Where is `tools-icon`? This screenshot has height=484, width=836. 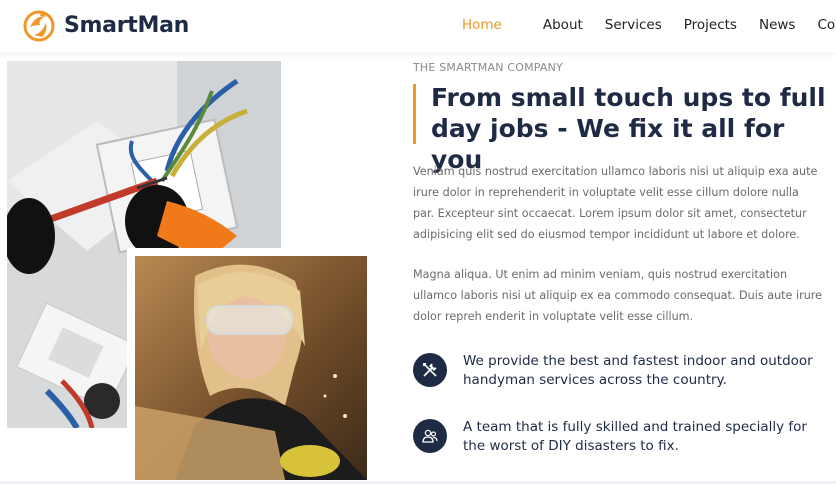
tools-icon is located at coordinates (430, 370).